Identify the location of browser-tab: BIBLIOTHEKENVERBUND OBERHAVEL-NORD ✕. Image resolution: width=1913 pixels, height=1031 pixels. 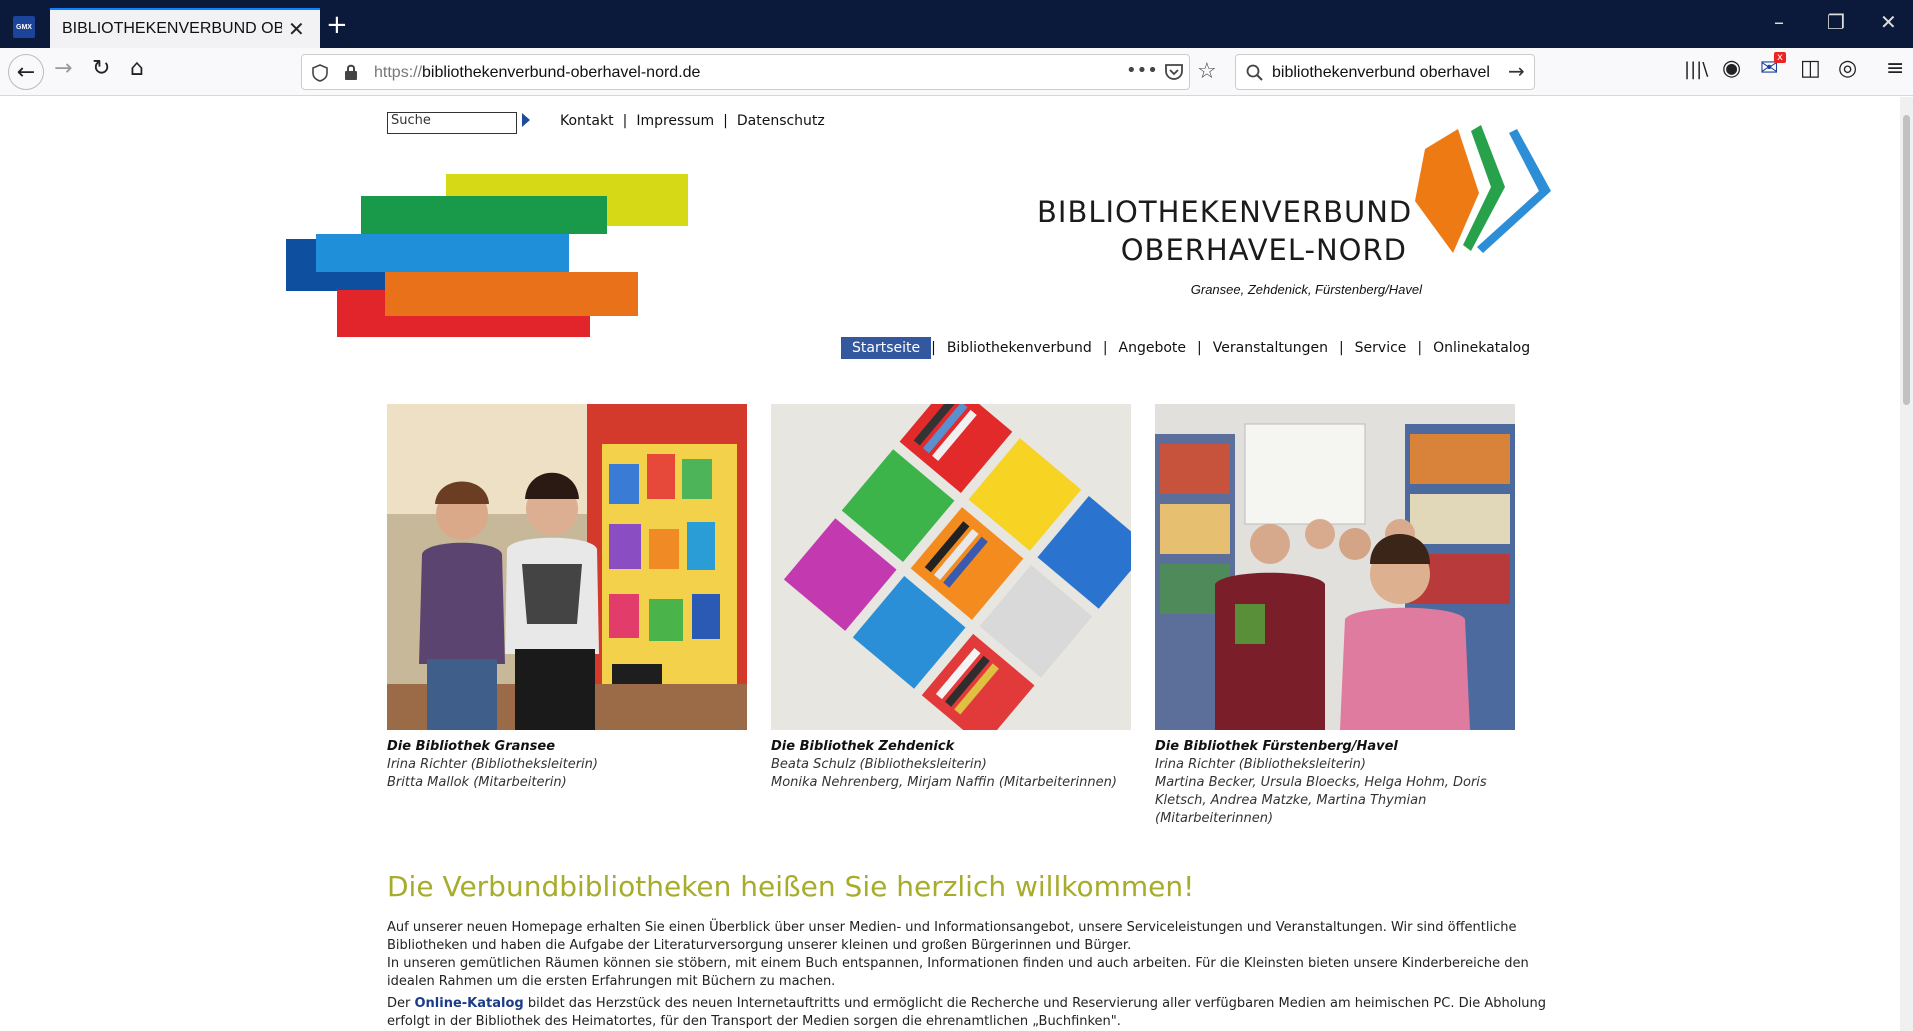
(185, 28).